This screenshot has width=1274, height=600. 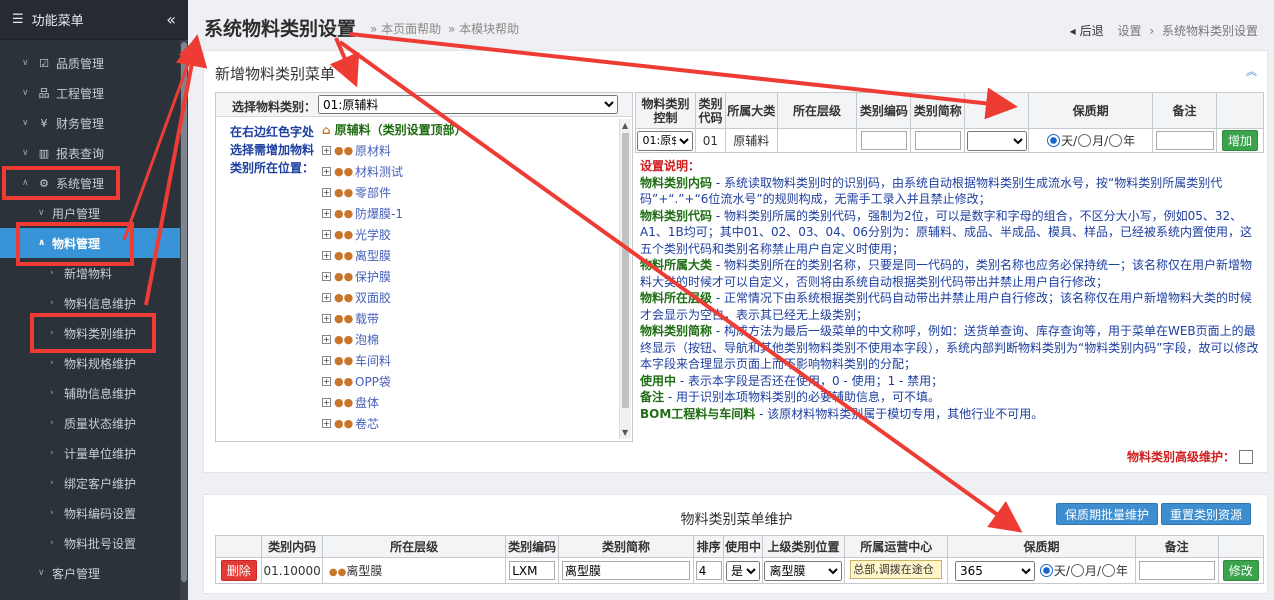 What do you see at coordinates (466, 192) in the screenshot?
I see `tree-node: + ●● 零部件` at bounding box center [466, 192].